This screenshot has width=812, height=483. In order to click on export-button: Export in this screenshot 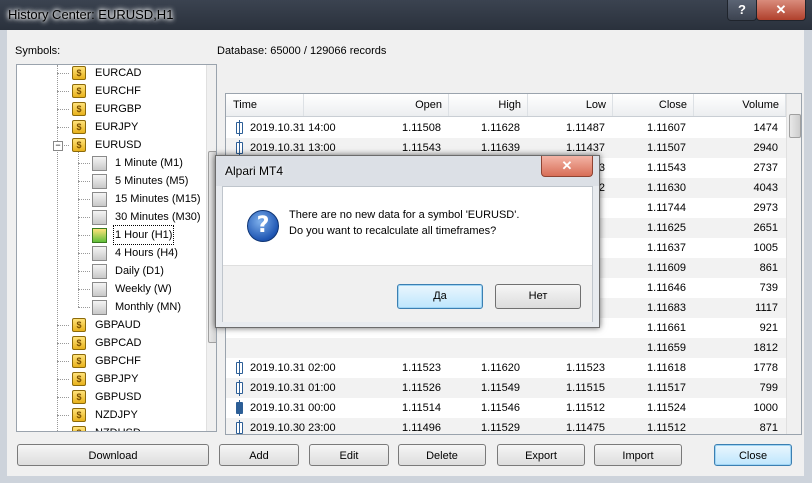, I will do `click(541, 455)`.